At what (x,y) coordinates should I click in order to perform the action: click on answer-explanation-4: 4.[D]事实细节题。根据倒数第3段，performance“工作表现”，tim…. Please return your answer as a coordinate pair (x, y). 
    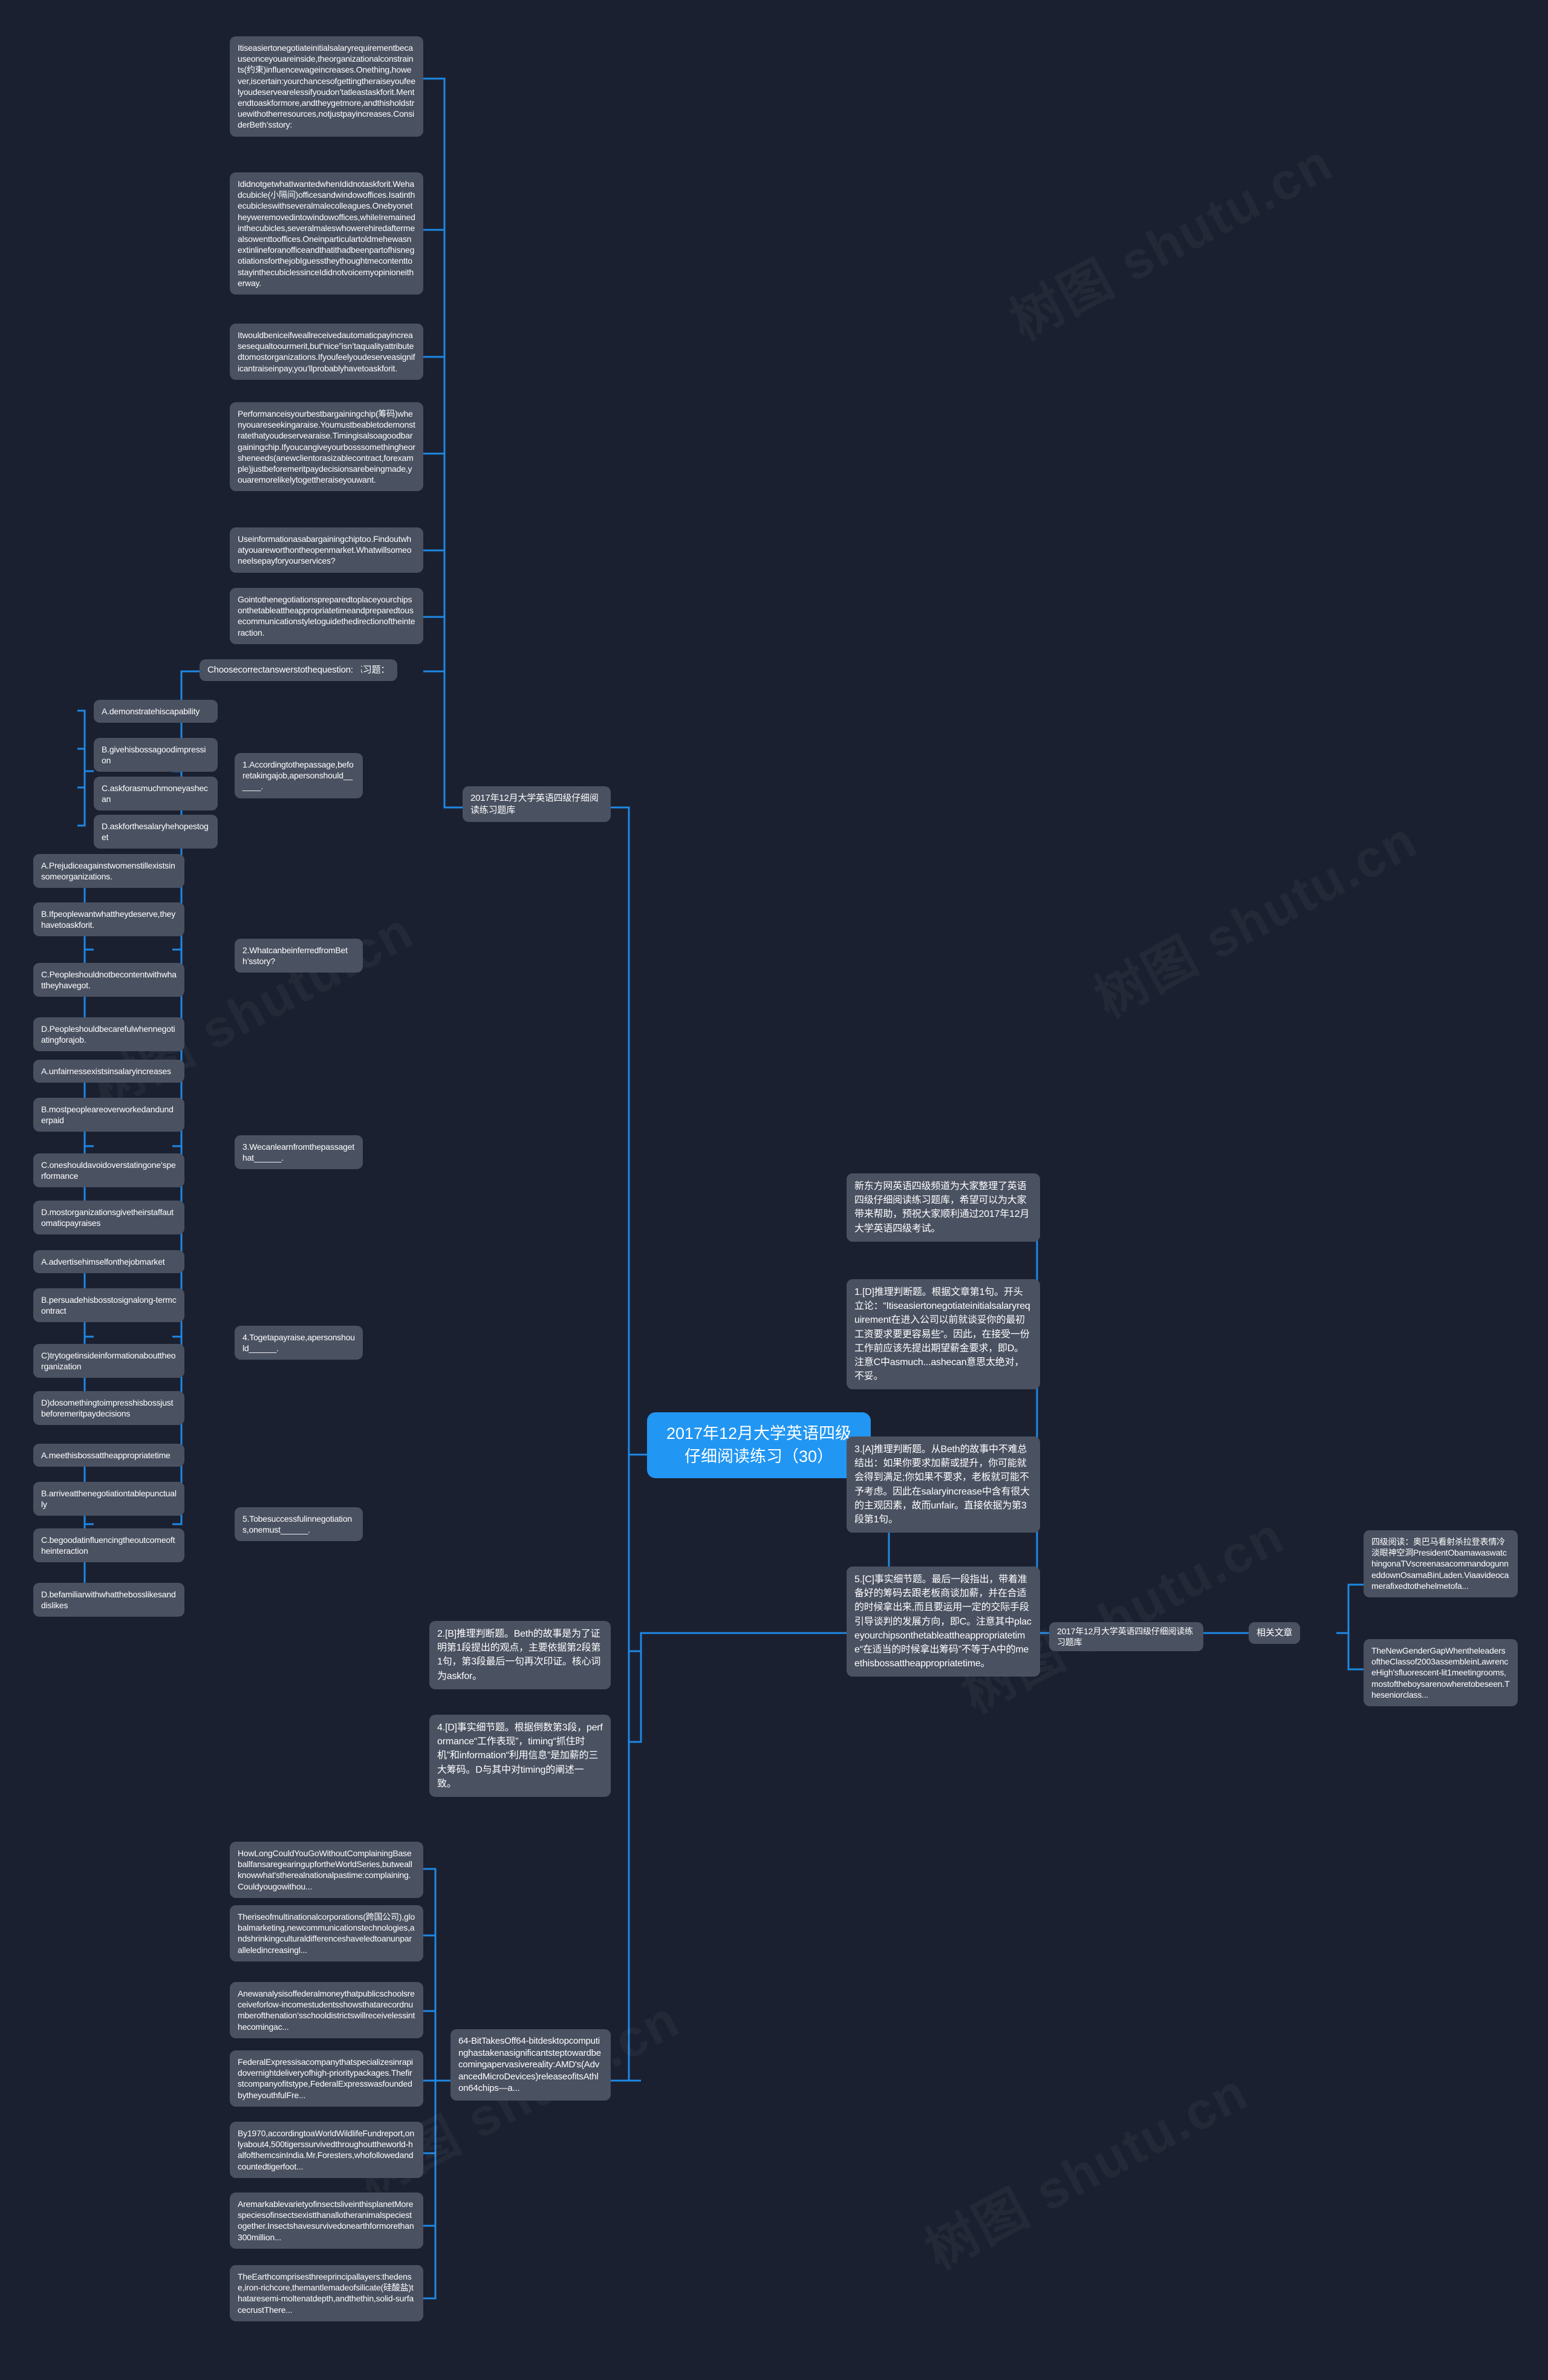
    Looking at the image, I should click on (520, 1756).